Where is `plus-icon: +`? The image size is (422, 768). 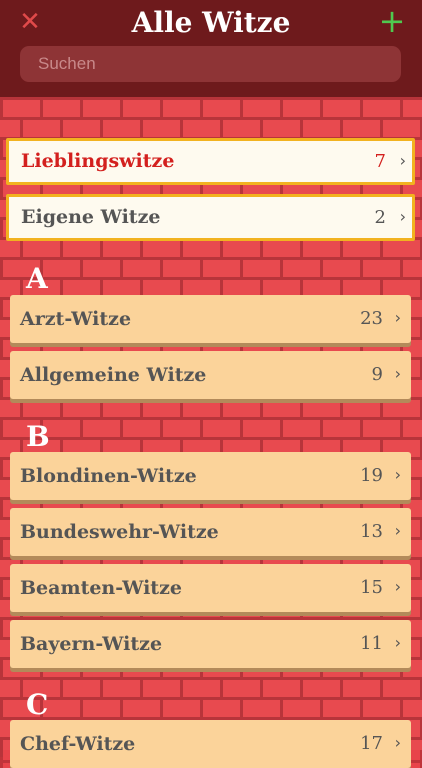 plus-icon: + is located at coordinates (392, 21).